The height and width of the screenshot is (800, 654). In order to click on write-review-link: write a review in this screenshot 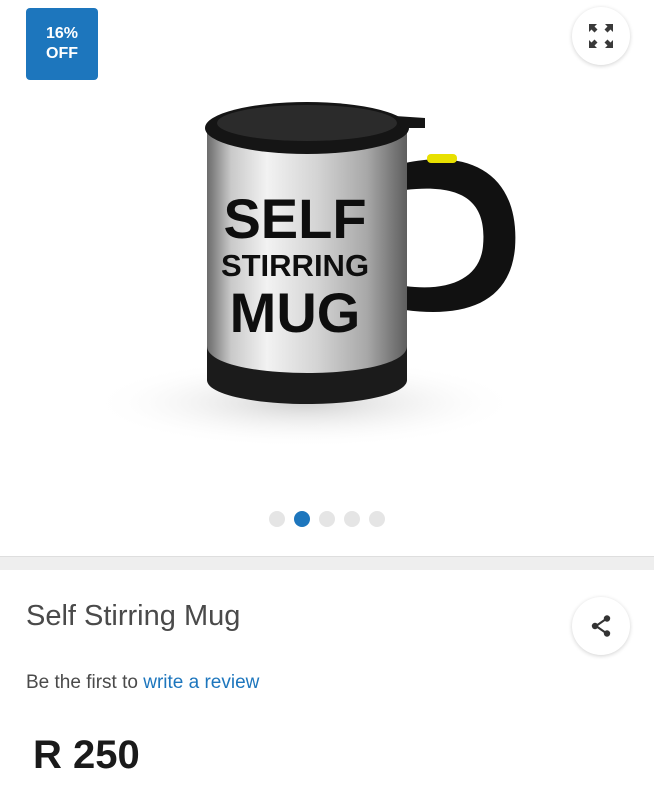, I will do `click(201, 682)`.